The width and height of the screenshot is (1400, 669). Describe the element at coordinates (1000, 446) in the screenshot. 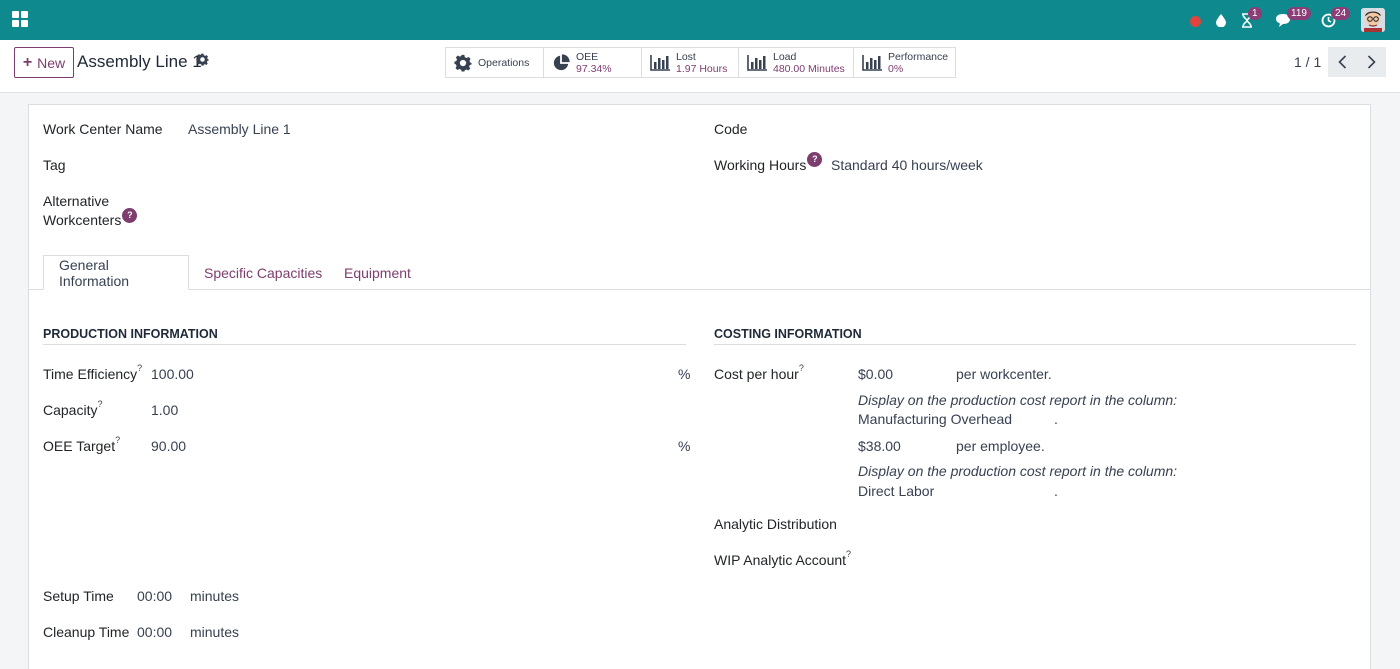

I see `per-employee-text: per employee.` at that location.